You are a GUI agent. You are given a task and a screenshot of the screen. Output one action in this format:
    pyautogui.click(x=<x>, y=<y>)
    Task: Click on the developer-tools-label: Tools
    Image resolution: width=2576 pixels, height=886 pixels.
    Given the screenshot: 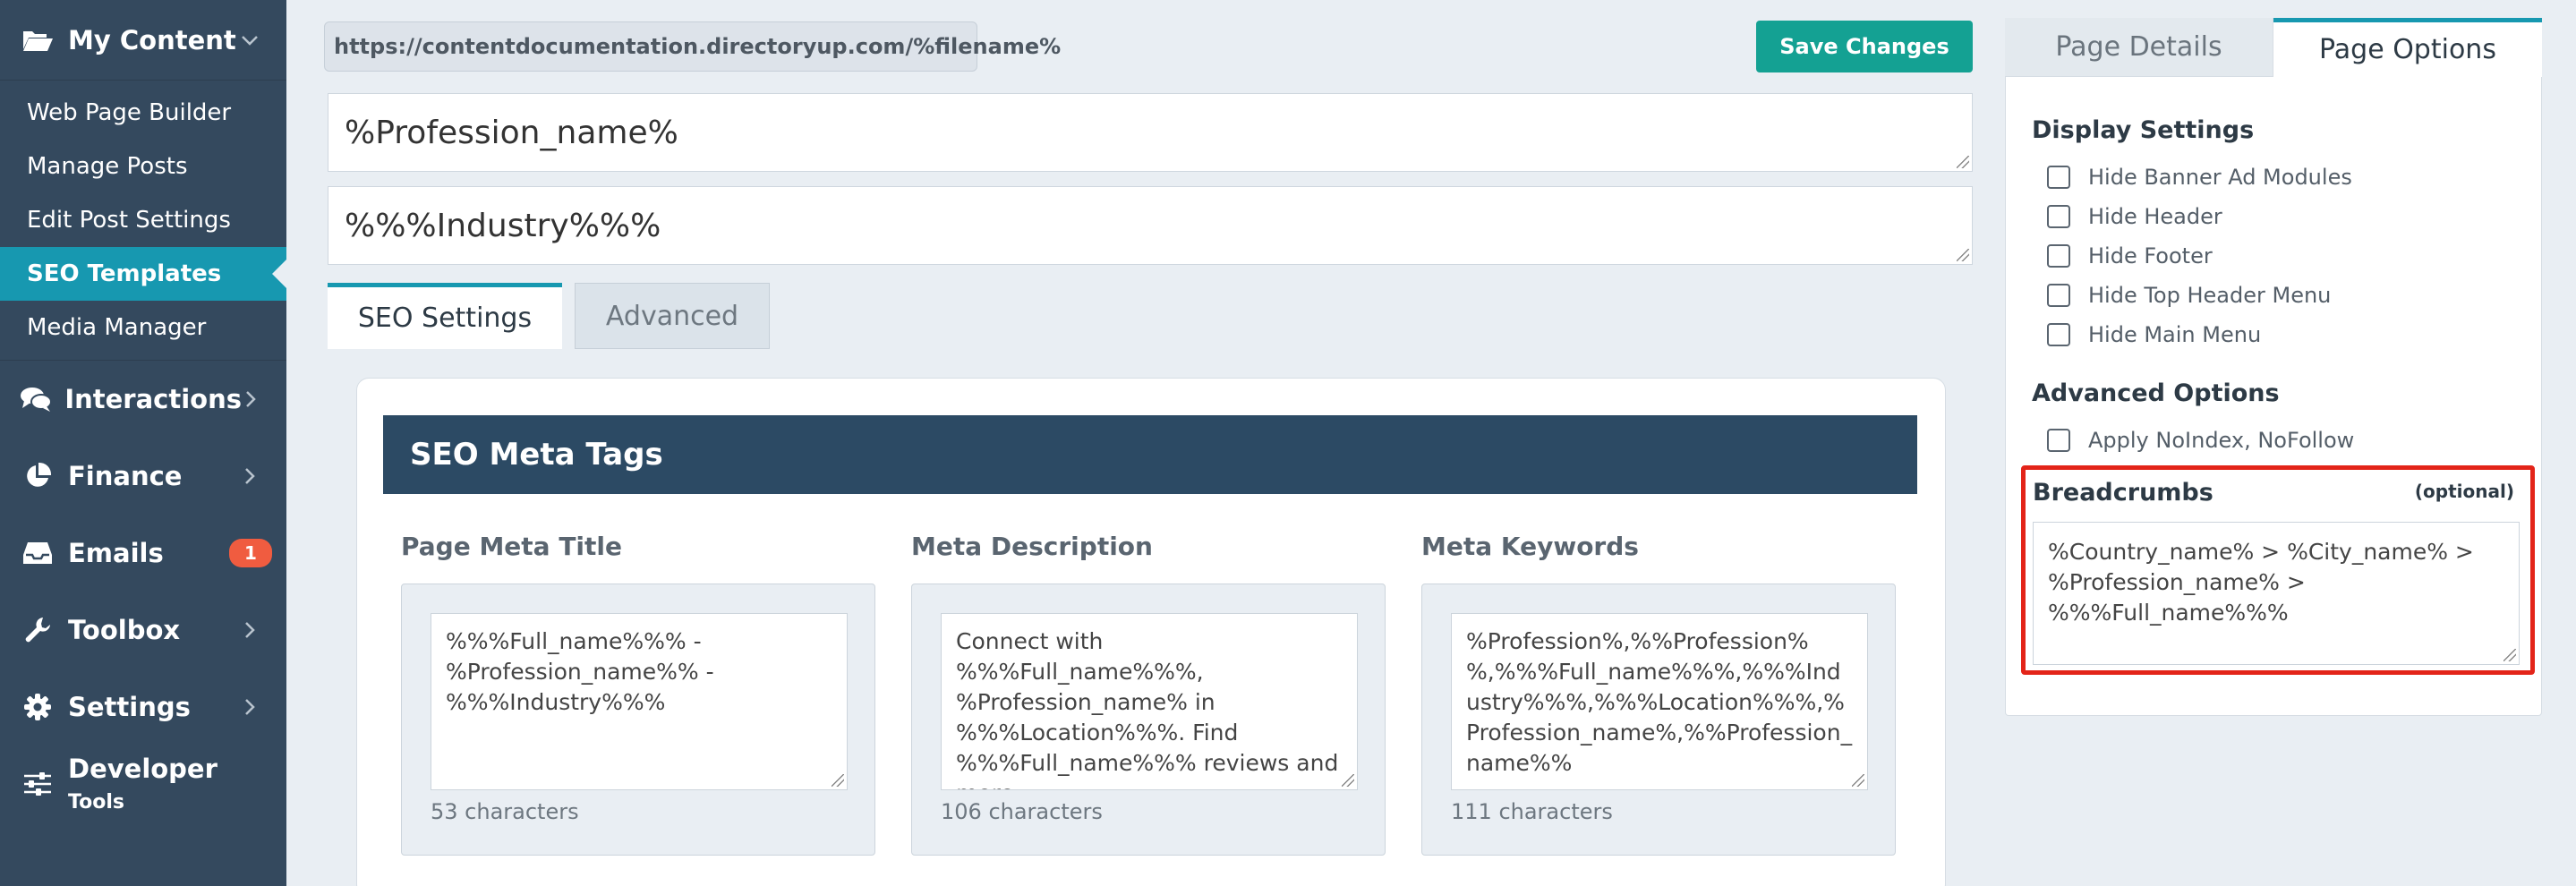 What is the action you would take?
    pyautogui.click(x=96, y=802)
    